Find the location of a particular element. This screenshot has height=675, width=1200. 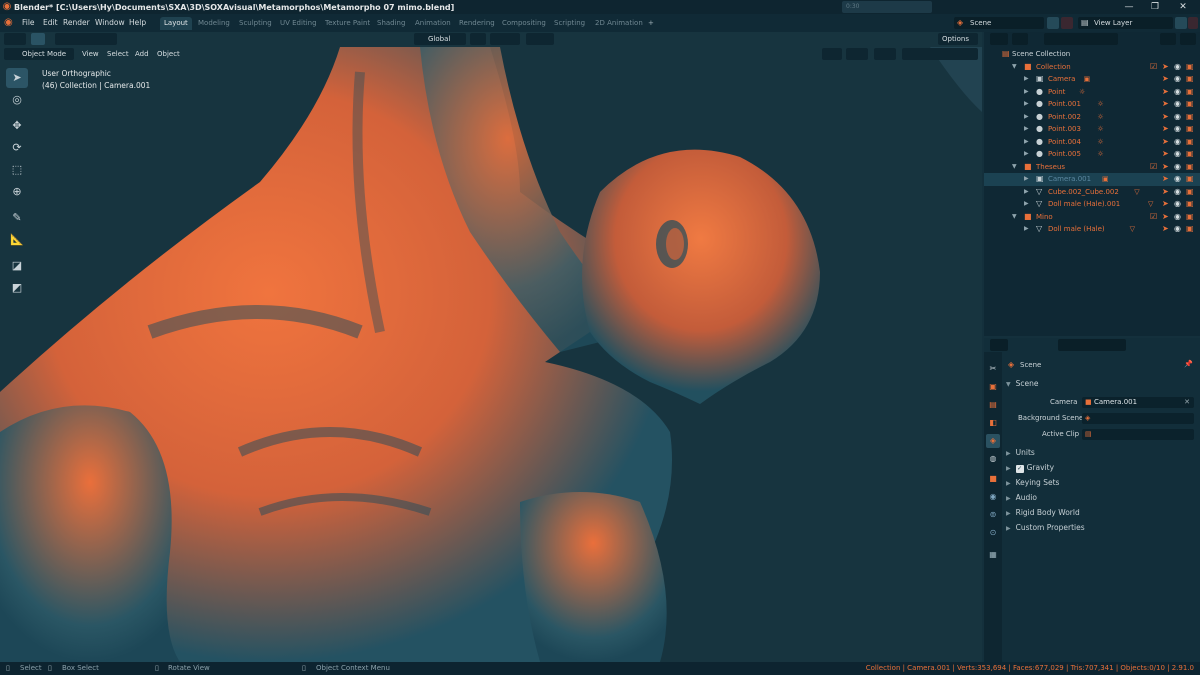

units-panel: ▶ Units is located at coordinates (1020, 452).